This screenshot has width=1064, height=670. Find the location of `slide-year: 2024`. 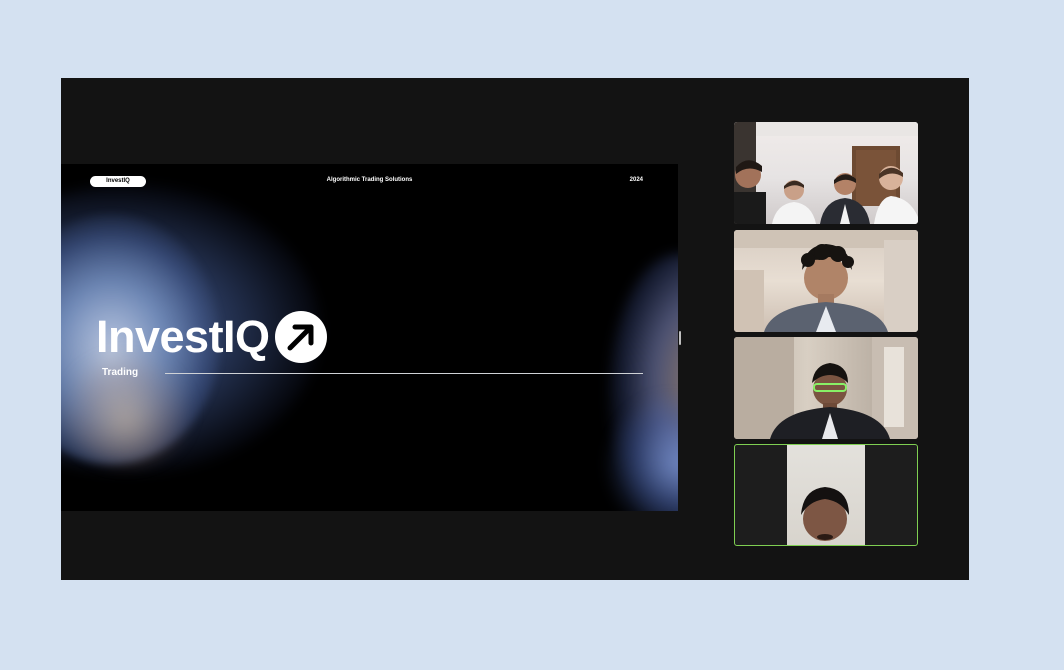

slide-year: 2024 is located at coordinates (636, 180).